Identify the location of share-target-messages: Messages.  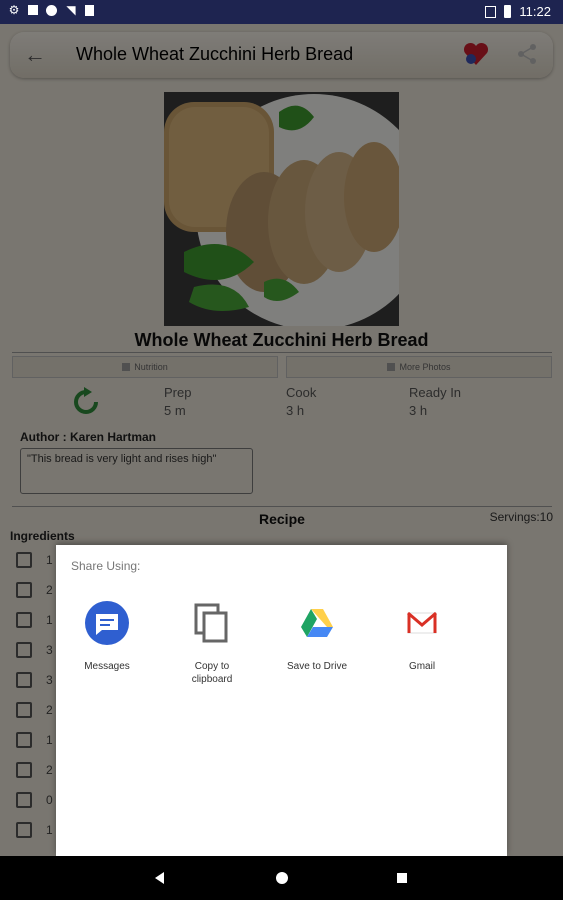
(107, 637).